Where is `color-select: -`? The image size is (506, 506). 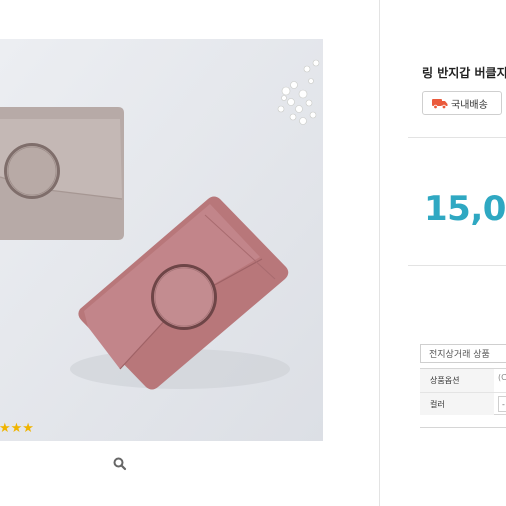 color-select: - is located at coordinates (502, 404).